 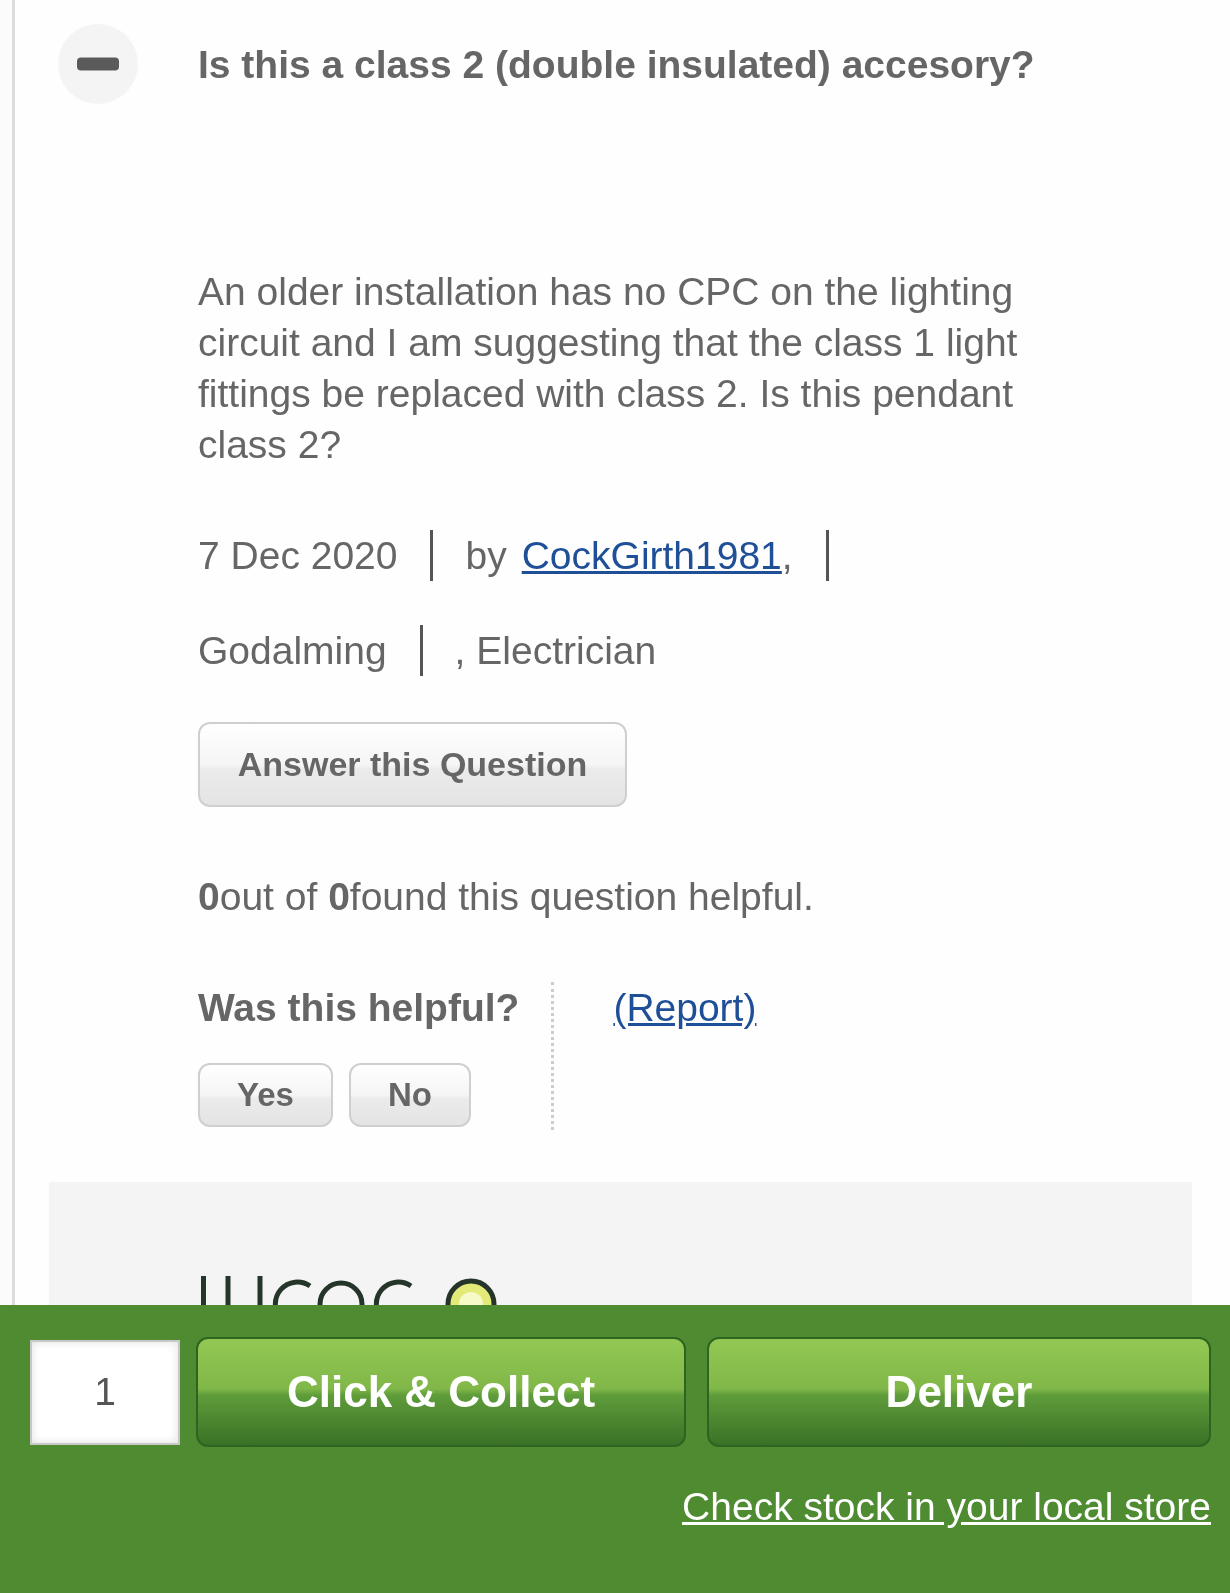 I want to click on author-link: CockGirth1981, so click(x=651, y=555).